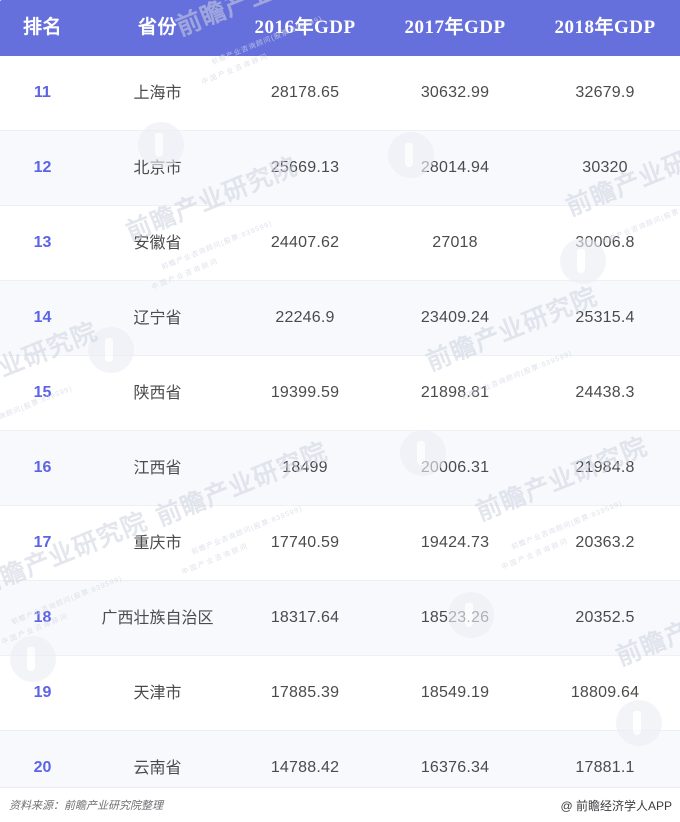 This screenshot has width=680, height=822. I want to click on cell-gdp-2018: 25315.4, so click(605, 318).